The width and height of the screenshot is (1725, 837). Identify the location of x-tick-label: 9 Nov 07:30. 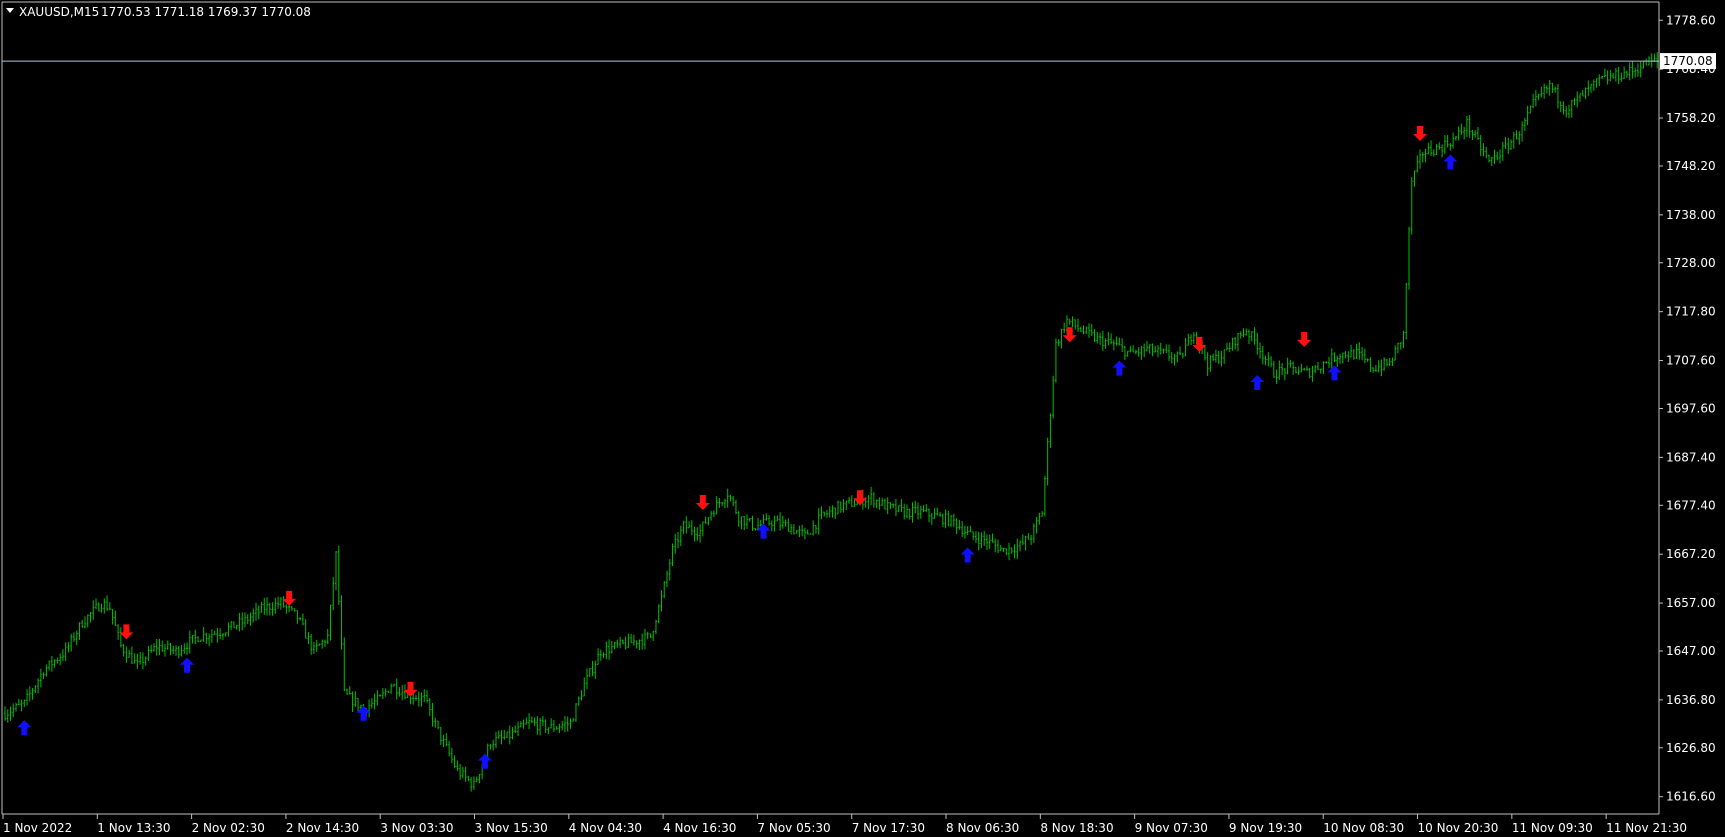
(1171, 828).